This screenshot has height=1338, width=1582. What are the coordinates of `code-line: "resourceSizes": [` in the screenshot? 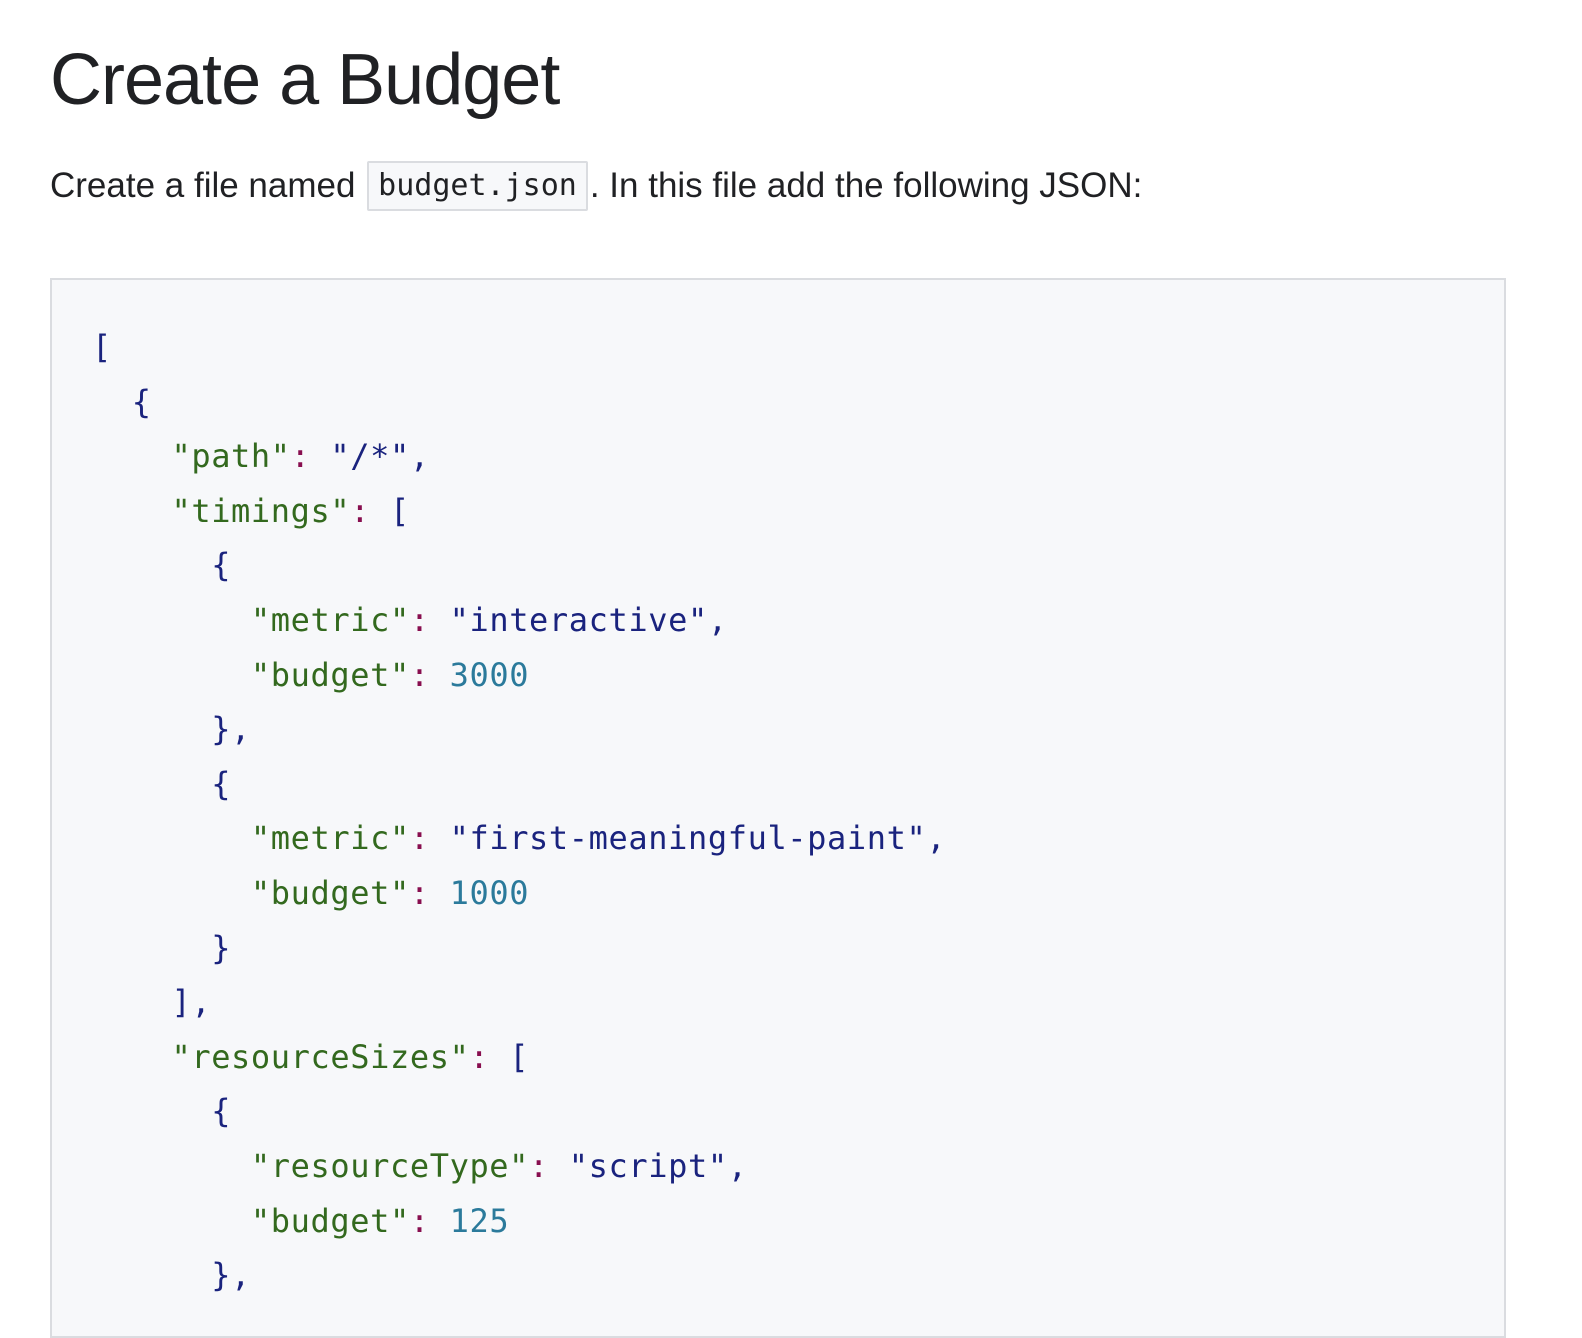 It's located at (519, 1057).